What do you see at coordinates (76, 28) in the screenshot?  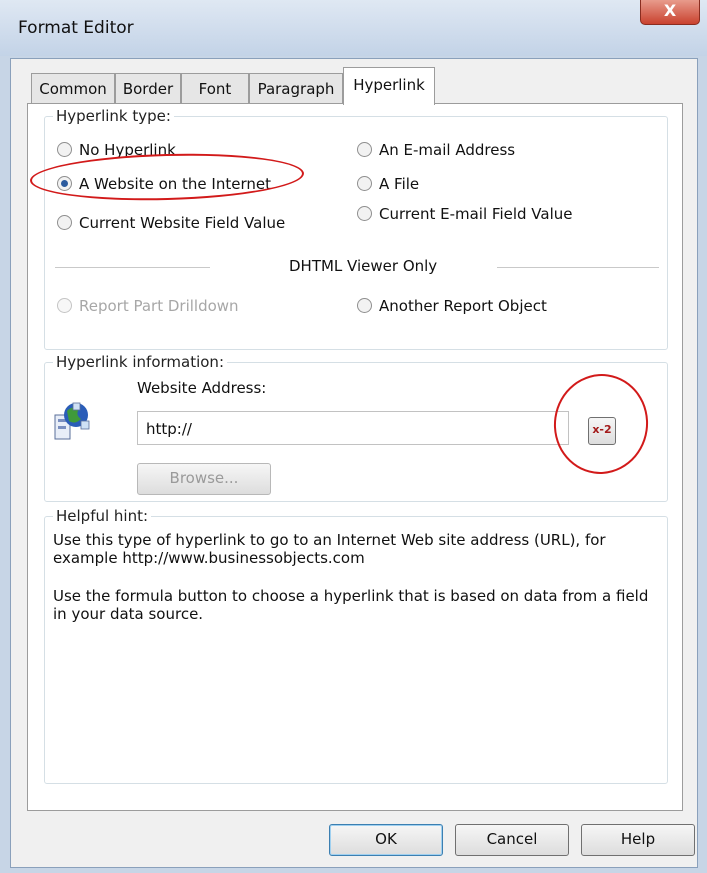 I see `window-title: Format Editor` at bounding box center [76, 28].